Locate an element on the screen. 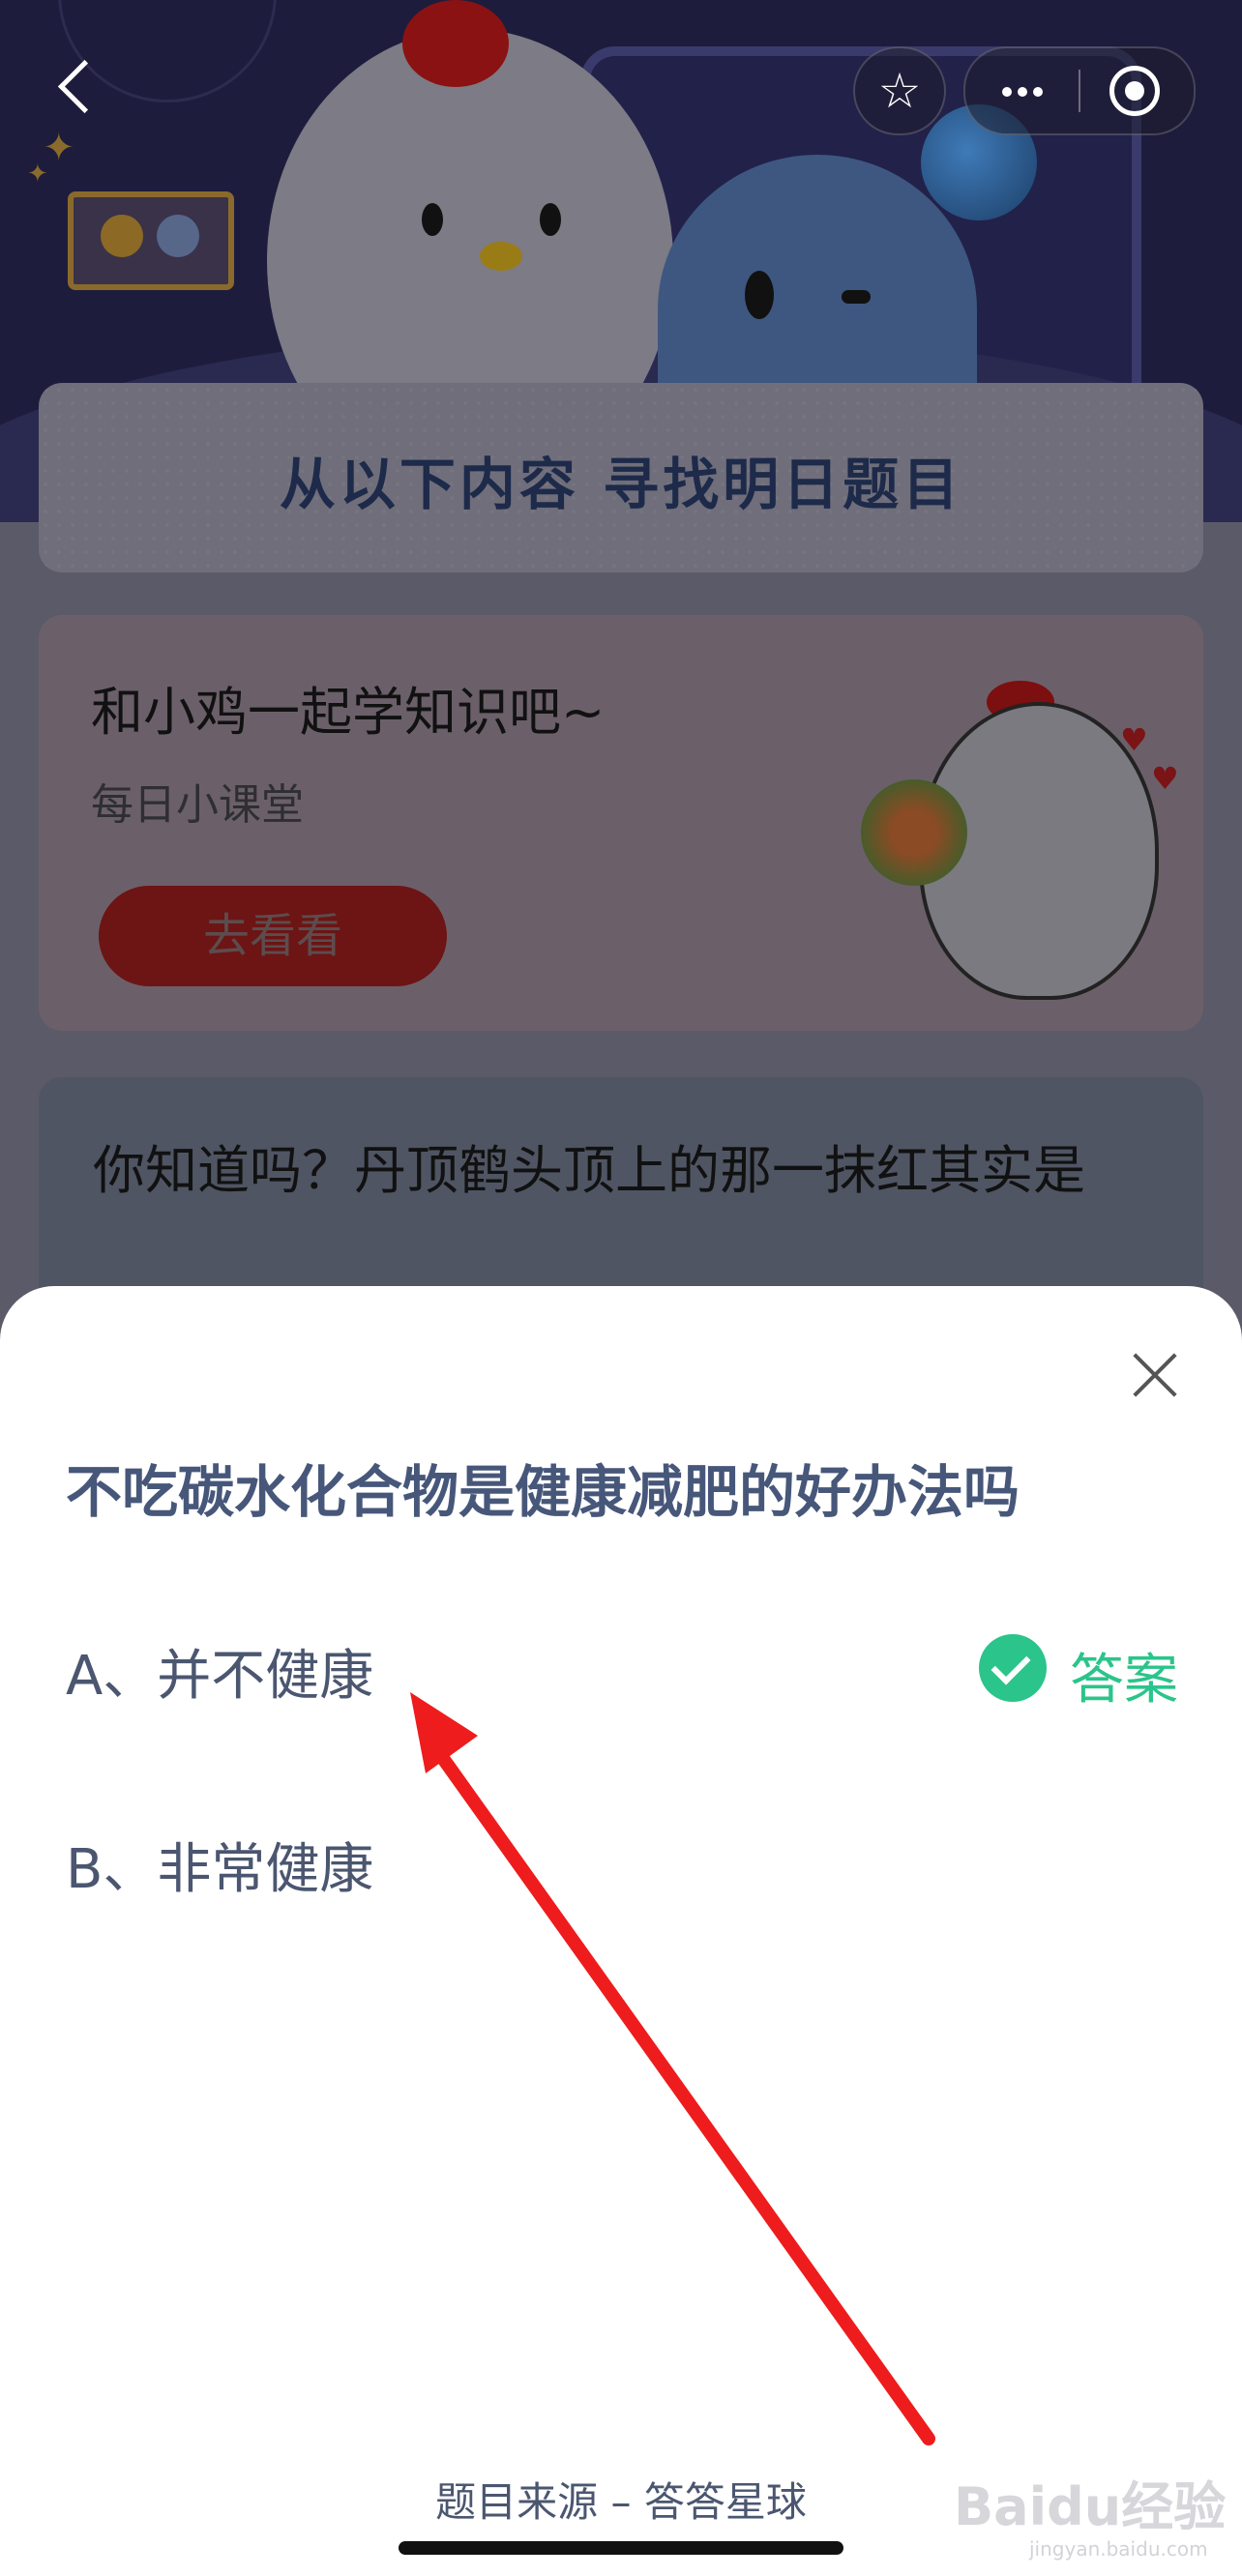 The width and height of the screenshot is (1242, 2576). close-icon is located at coordinates (1155, 1375).